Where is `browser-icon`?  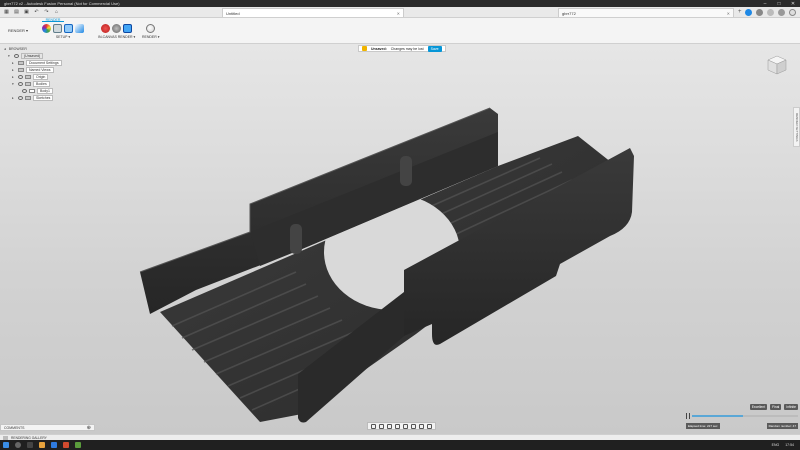
browser-icon is located at coordinates (54, 445).